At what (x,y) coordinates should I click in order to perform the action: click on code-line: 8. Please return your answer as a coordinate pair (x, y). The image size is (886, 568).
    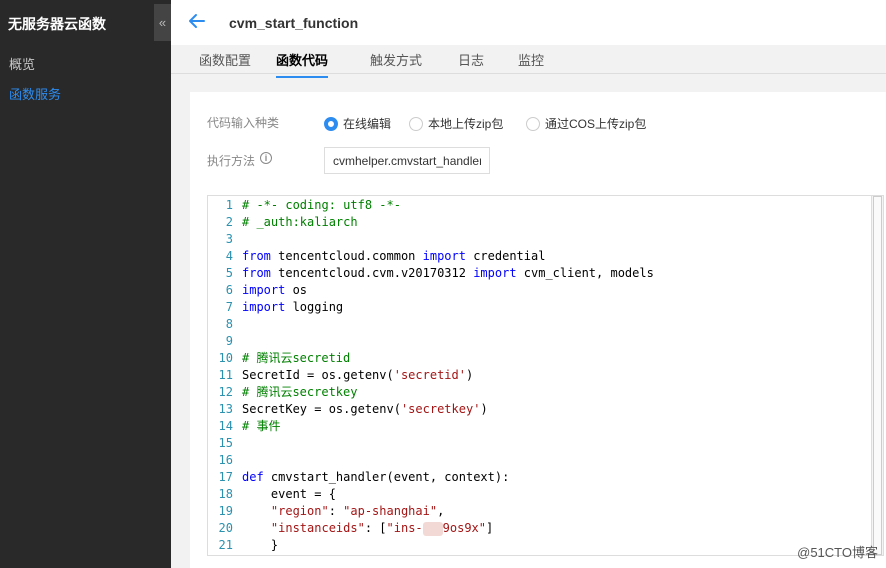
    Looking at the image, I should click on (225, 324).